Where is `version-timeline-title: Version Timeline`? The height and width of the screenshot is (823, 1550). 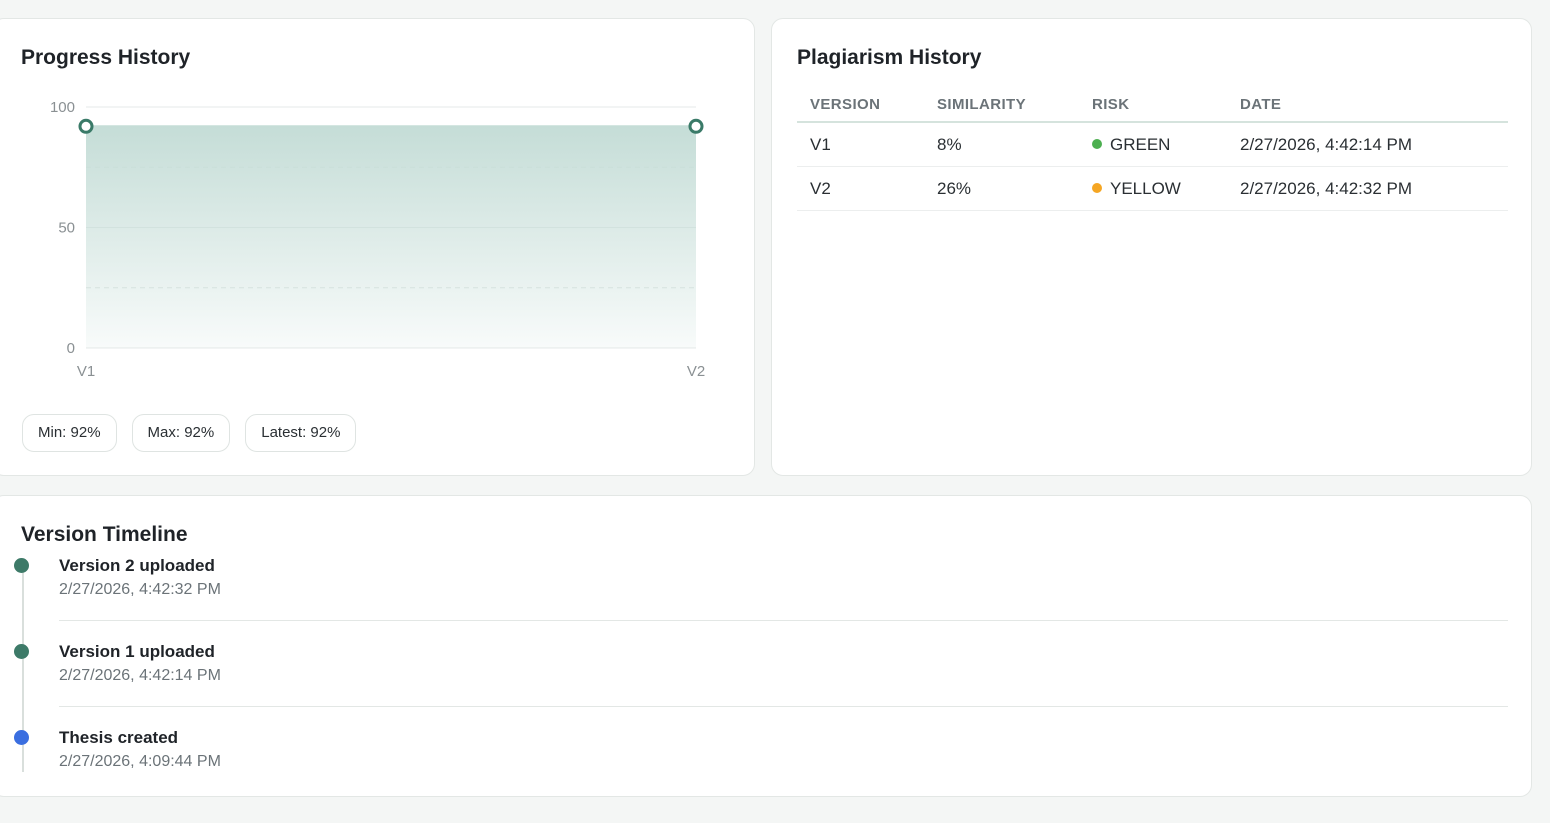
version-timeline-title: Version Timeline is located at coordinates (104, 534).